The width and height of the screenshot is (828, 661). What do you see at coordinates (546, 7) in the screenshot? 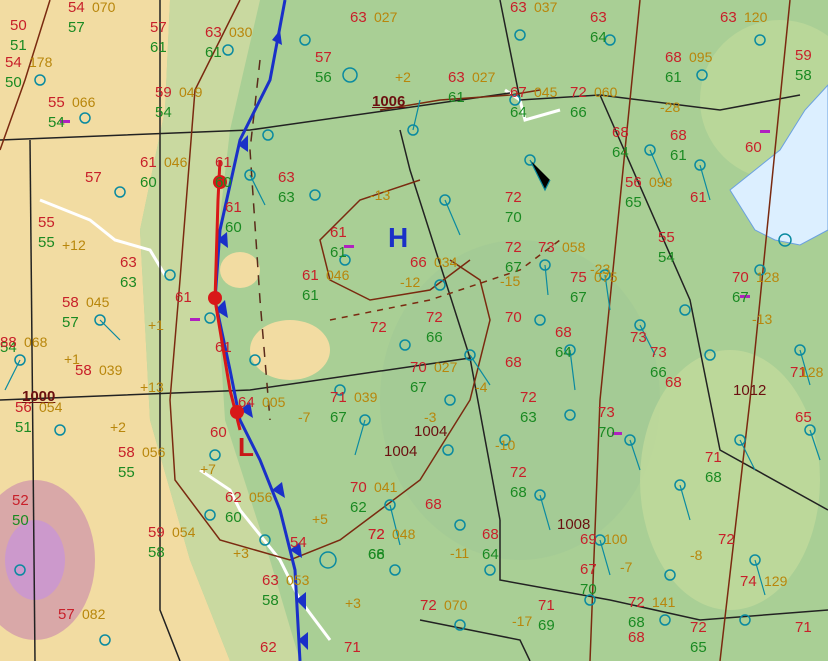
I see `station-pressure: 037` at bounding box center [546, 7].